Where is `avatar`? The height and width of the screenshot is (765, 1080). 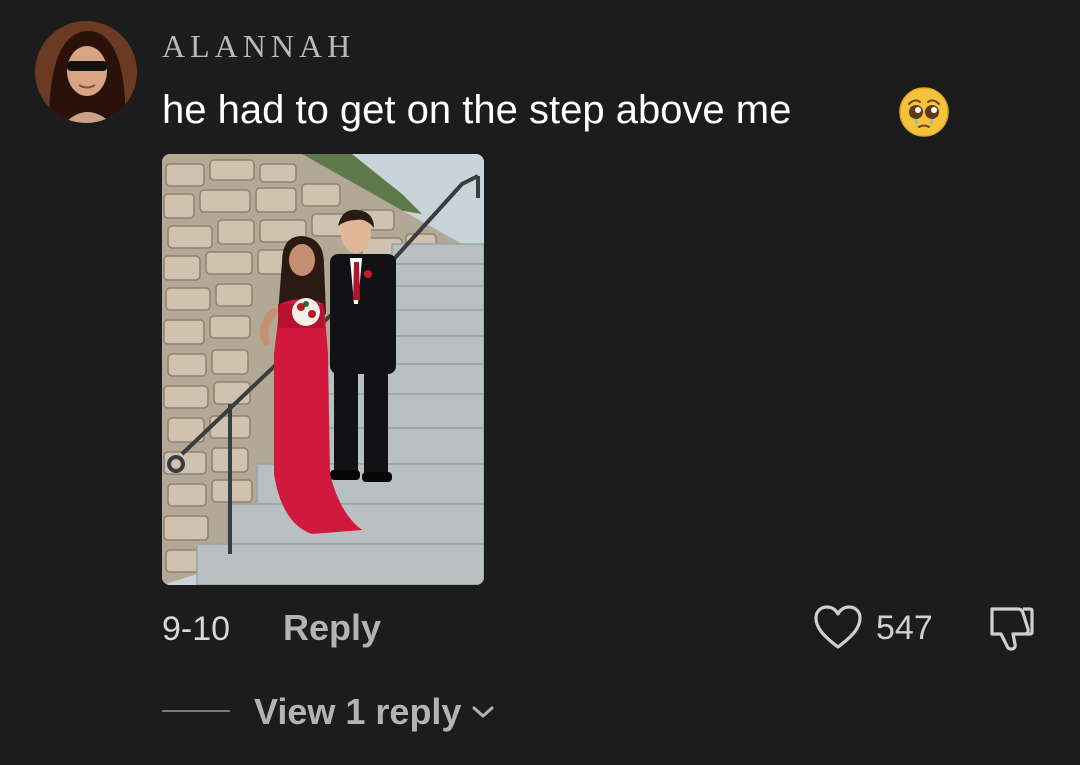
avatar is located at coordinates (86, 72).